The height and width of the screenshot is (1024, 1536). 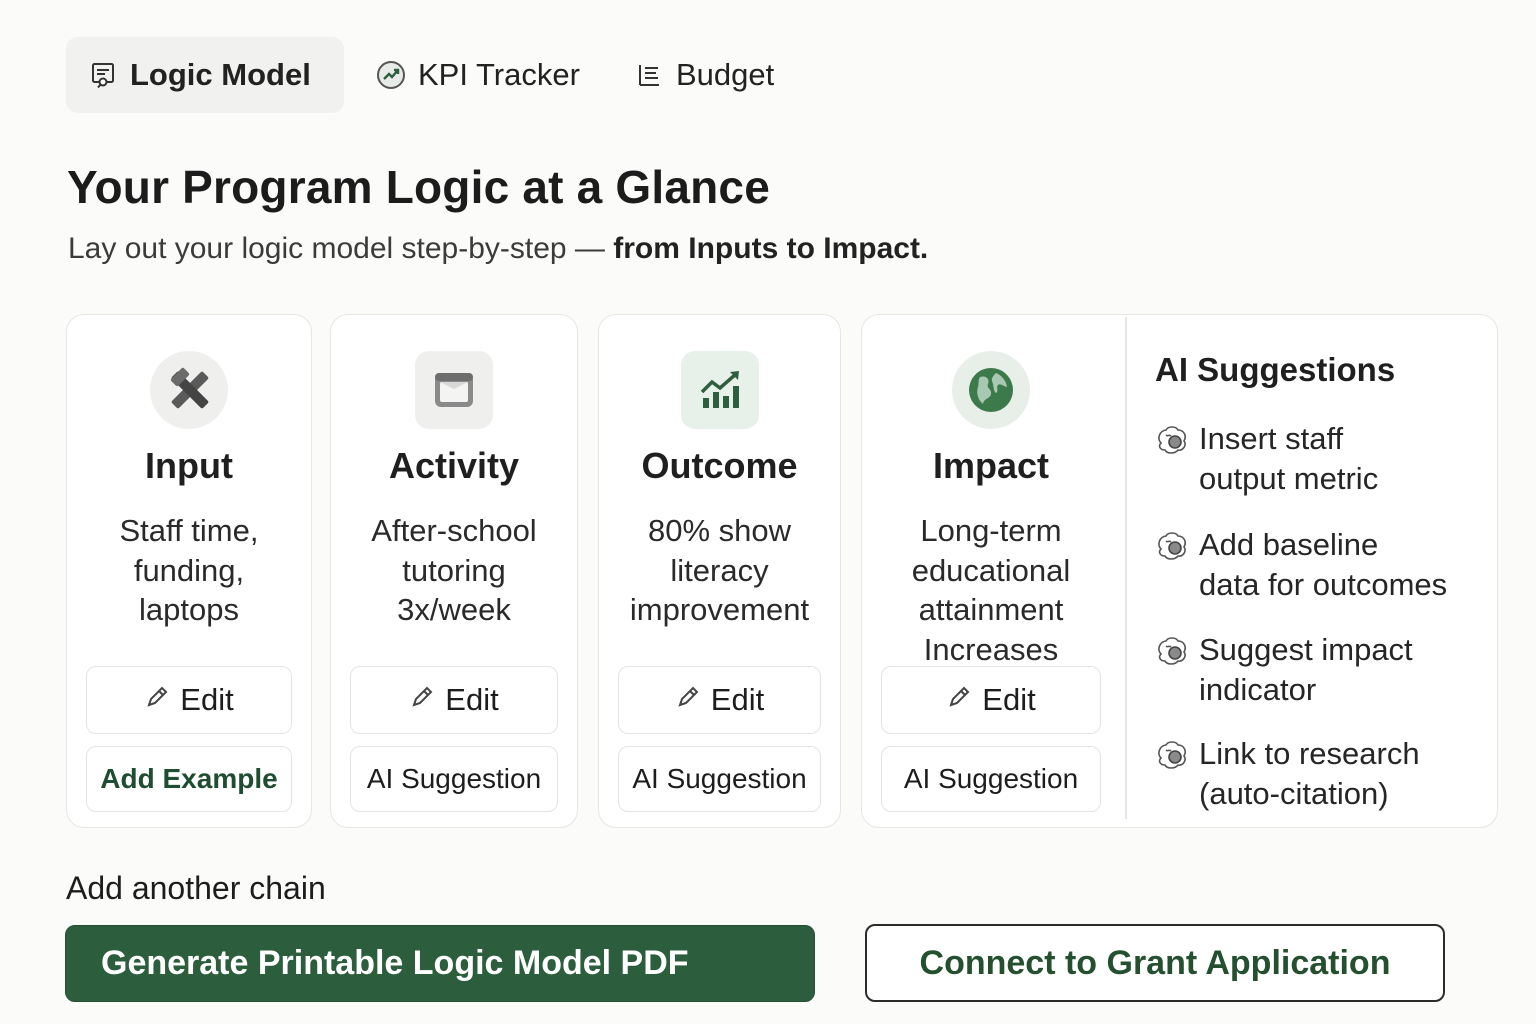 I want to click on ai-suggestion-line: data for outcomes, so click(x=1323, y=584).